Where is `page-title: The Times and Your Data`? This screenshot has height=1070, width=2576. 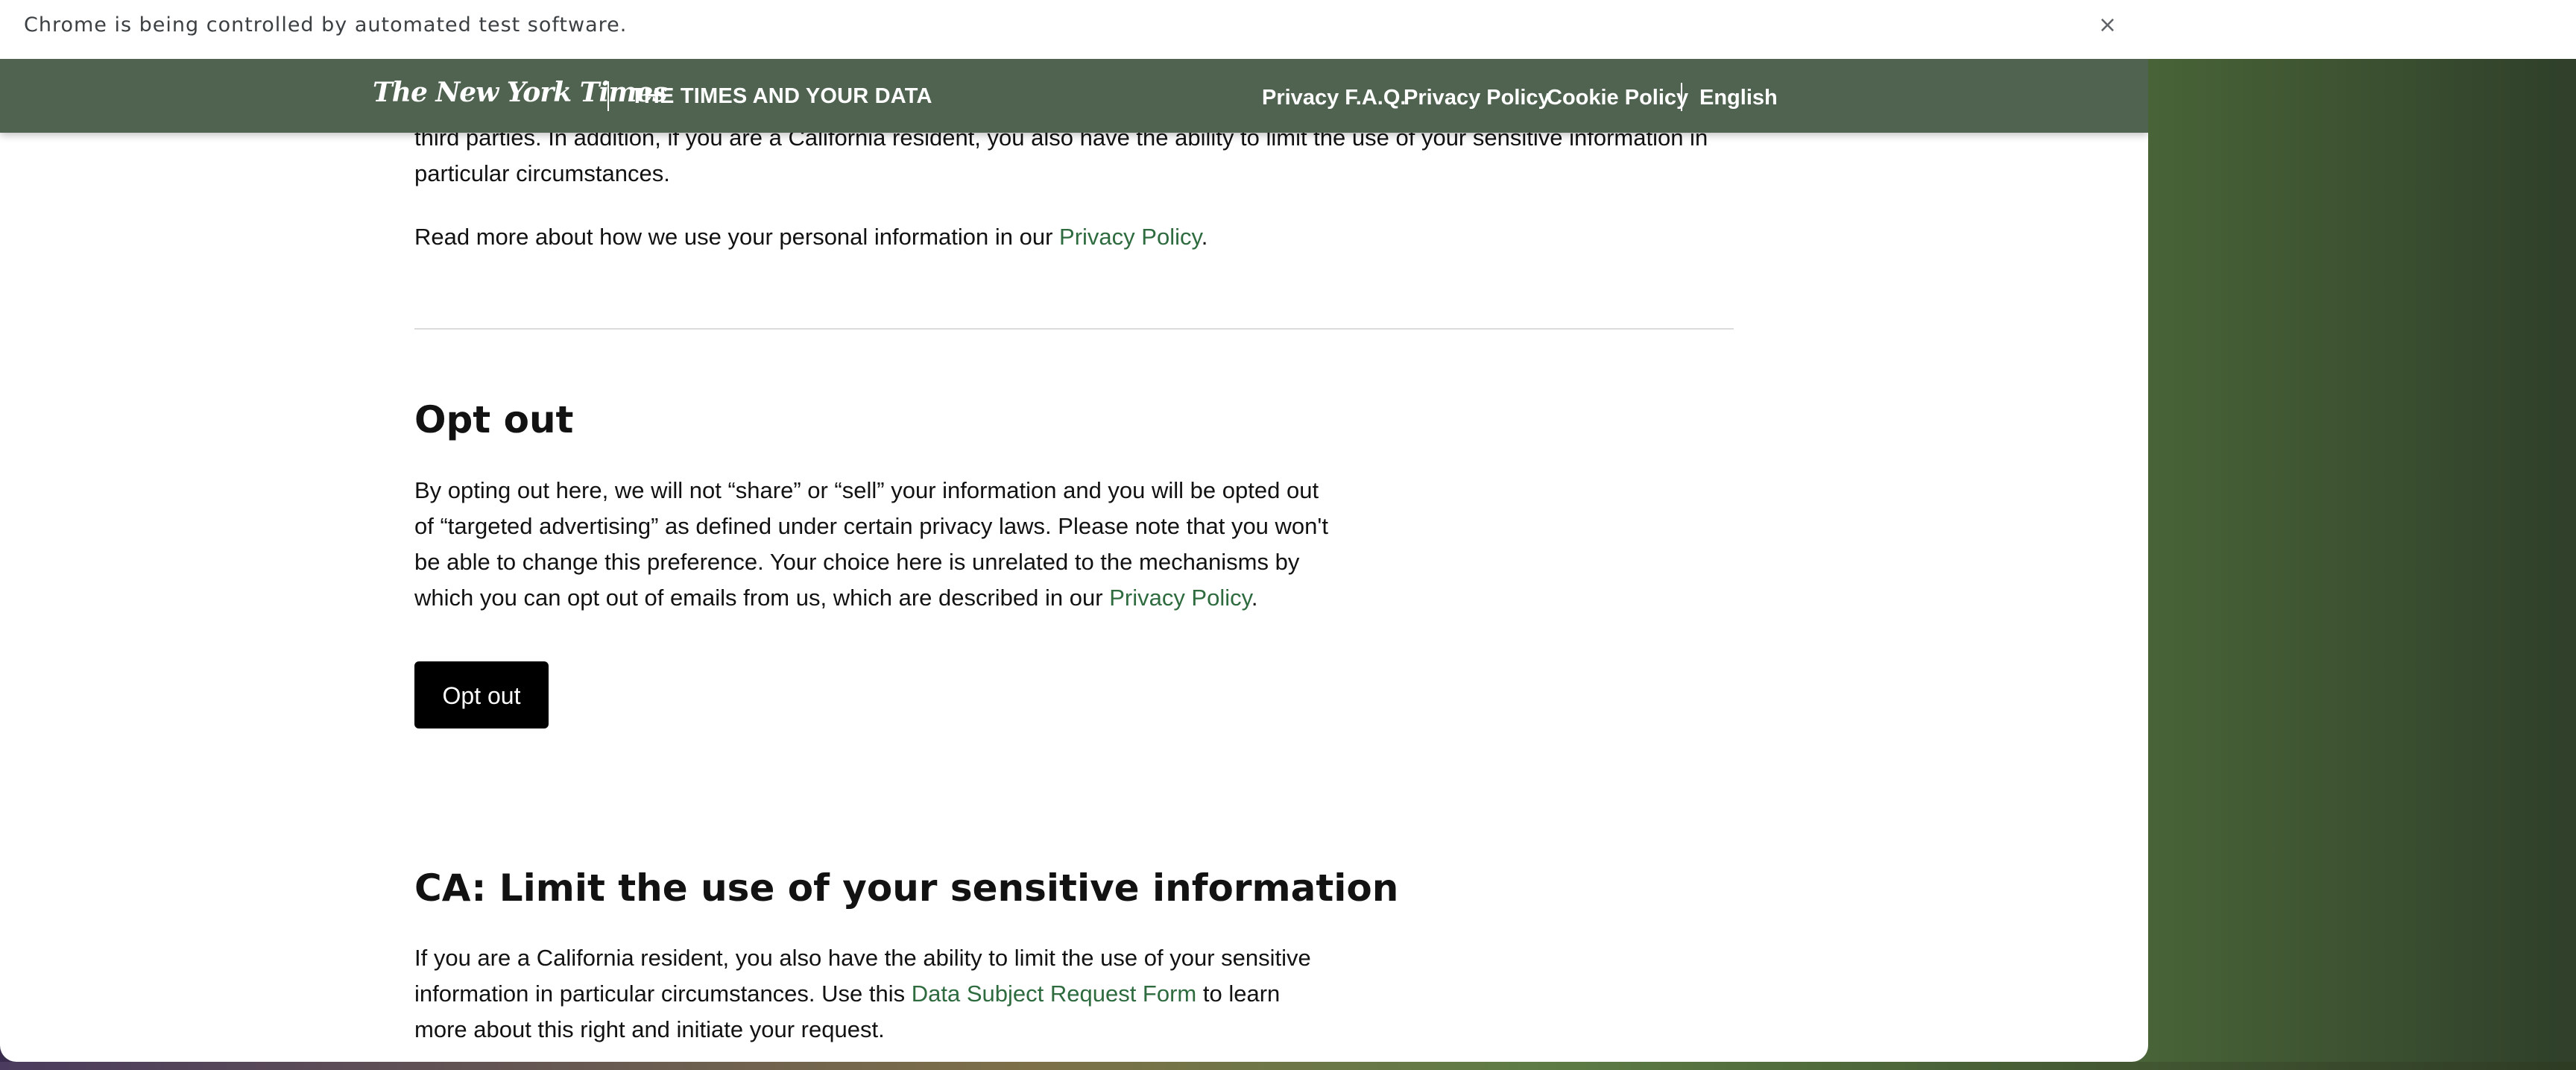 page-title: The Times and Your Data is located at coordinates (781, 96).